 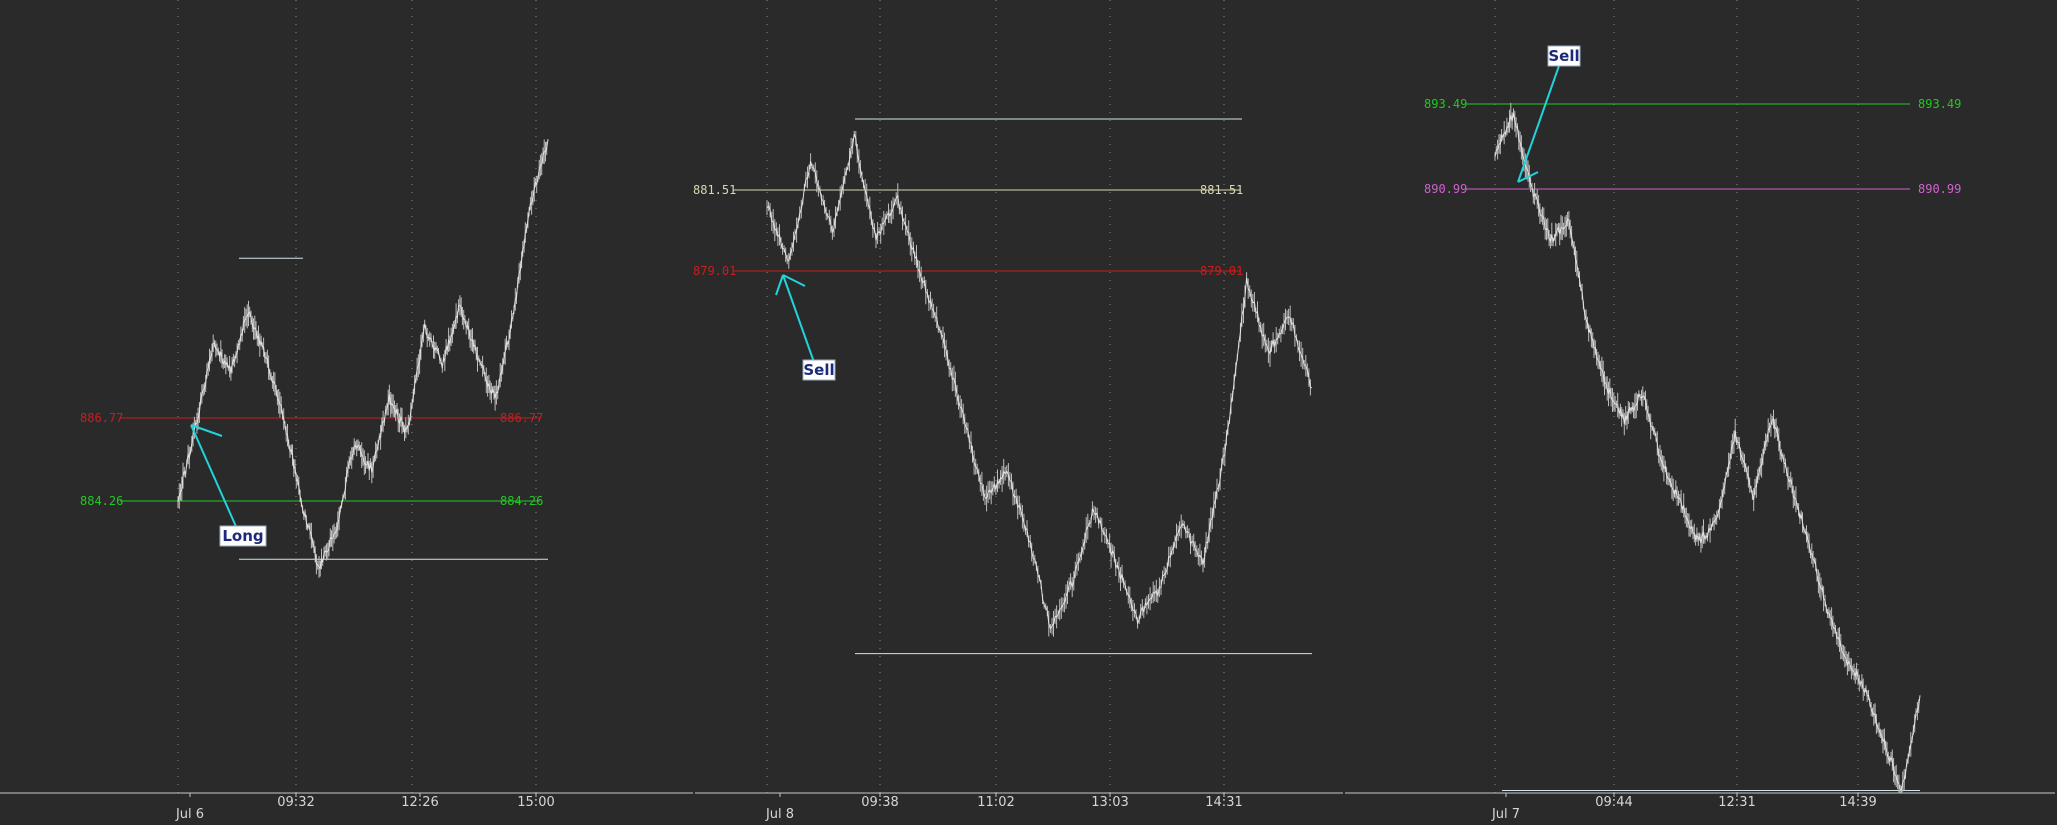 What do you see at coordinates (1939, 189) in the screenshot?
I see `level-label-right-3-2: 890.99` at bounding box center [1939, 189].